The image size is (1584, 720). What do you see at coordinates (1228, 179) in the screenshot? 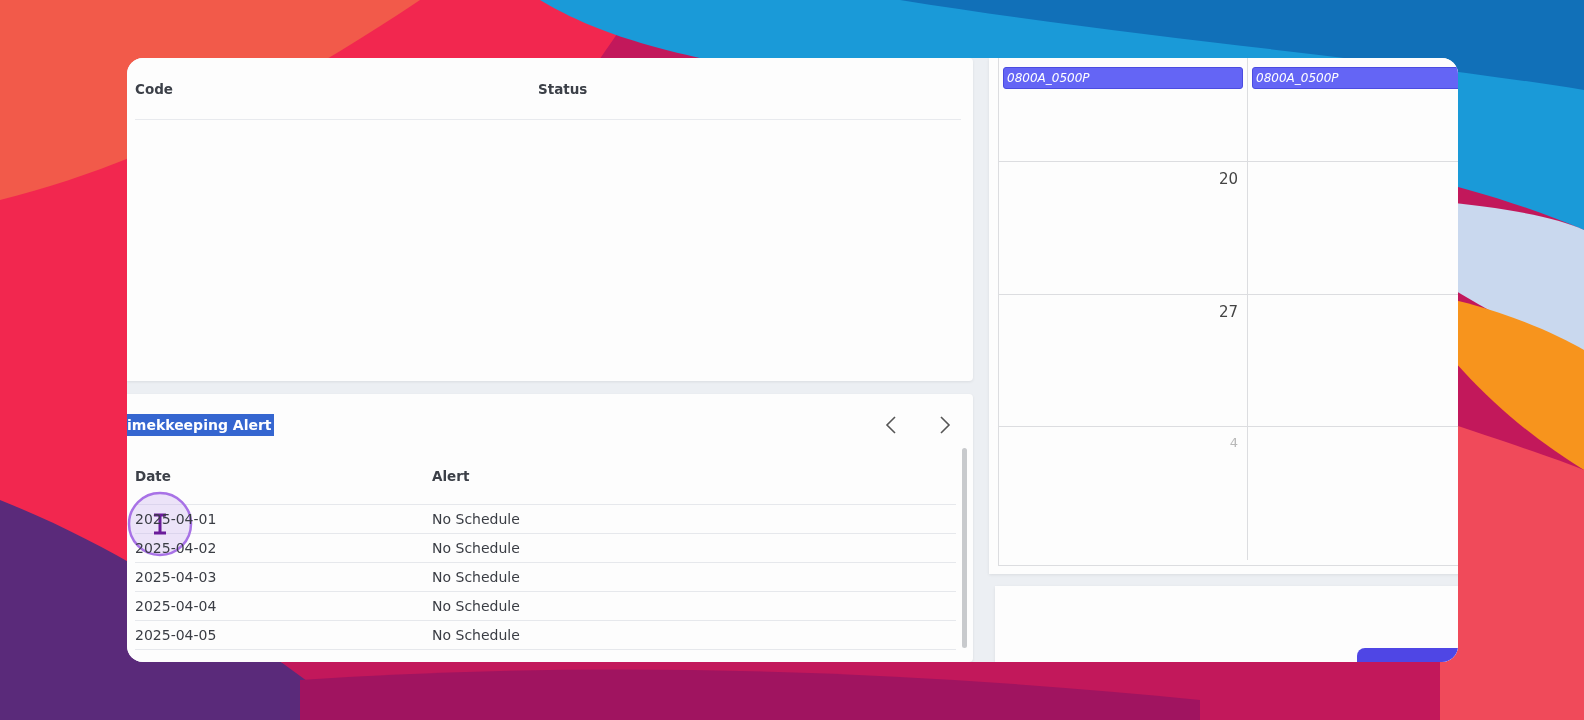
I see `day-number: 20` at bounding box center [1228, 179].